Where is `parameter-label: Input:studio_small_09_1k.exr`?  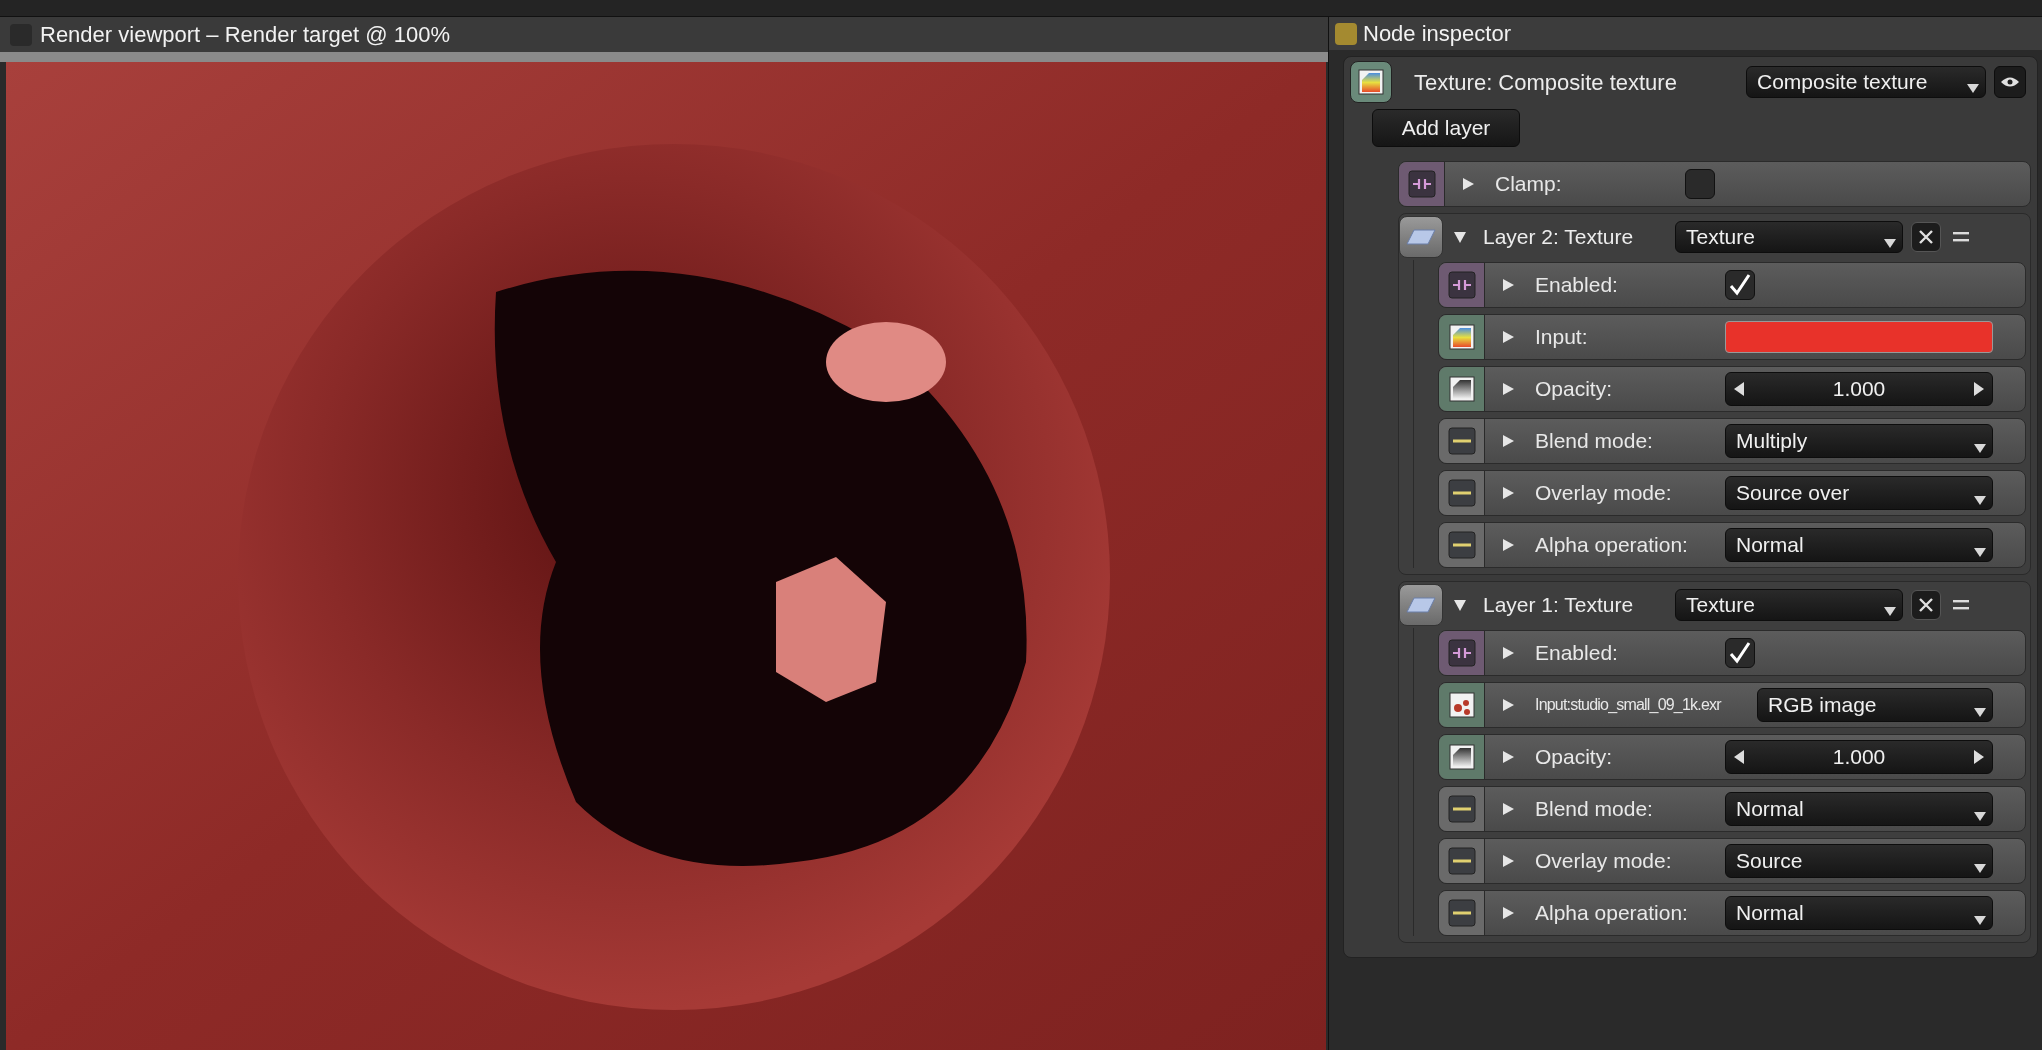
parameter-label: Input:studio_small_09_1k.exr is located at coordinates (1629, 705).